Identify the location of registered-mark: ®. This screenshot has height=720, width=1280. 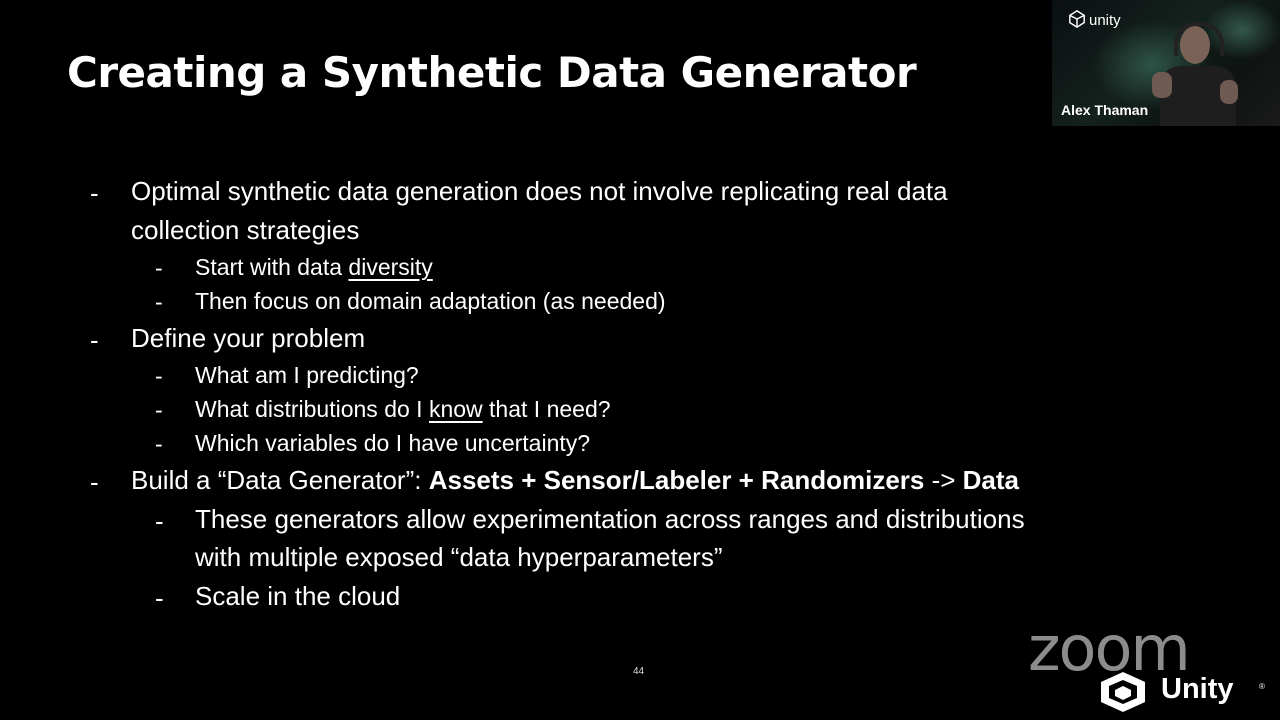
(1262, 686).